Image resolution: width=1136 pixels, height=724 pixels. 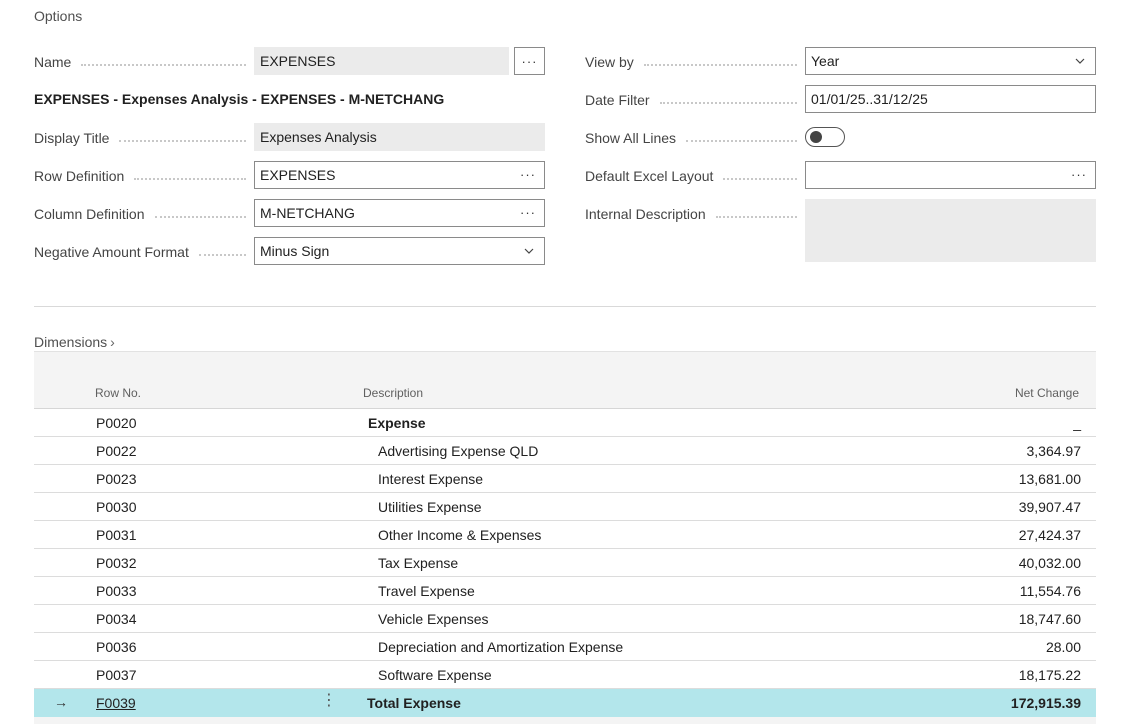 I want to click on column-definition-label: Column Definition, so click(x=144, y=214).